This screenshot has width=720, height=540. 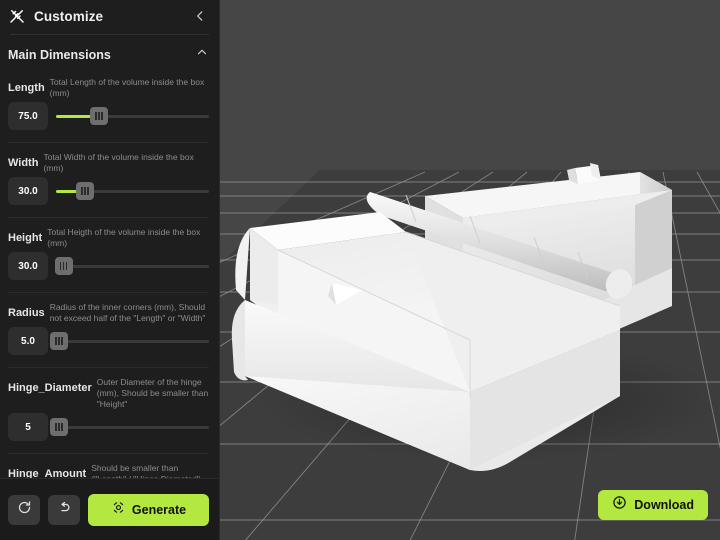 What do you see at coordinates (59, 54) in the screenshot?
I see `section-title: Main Dimensions` at bounding box center [59, 54].